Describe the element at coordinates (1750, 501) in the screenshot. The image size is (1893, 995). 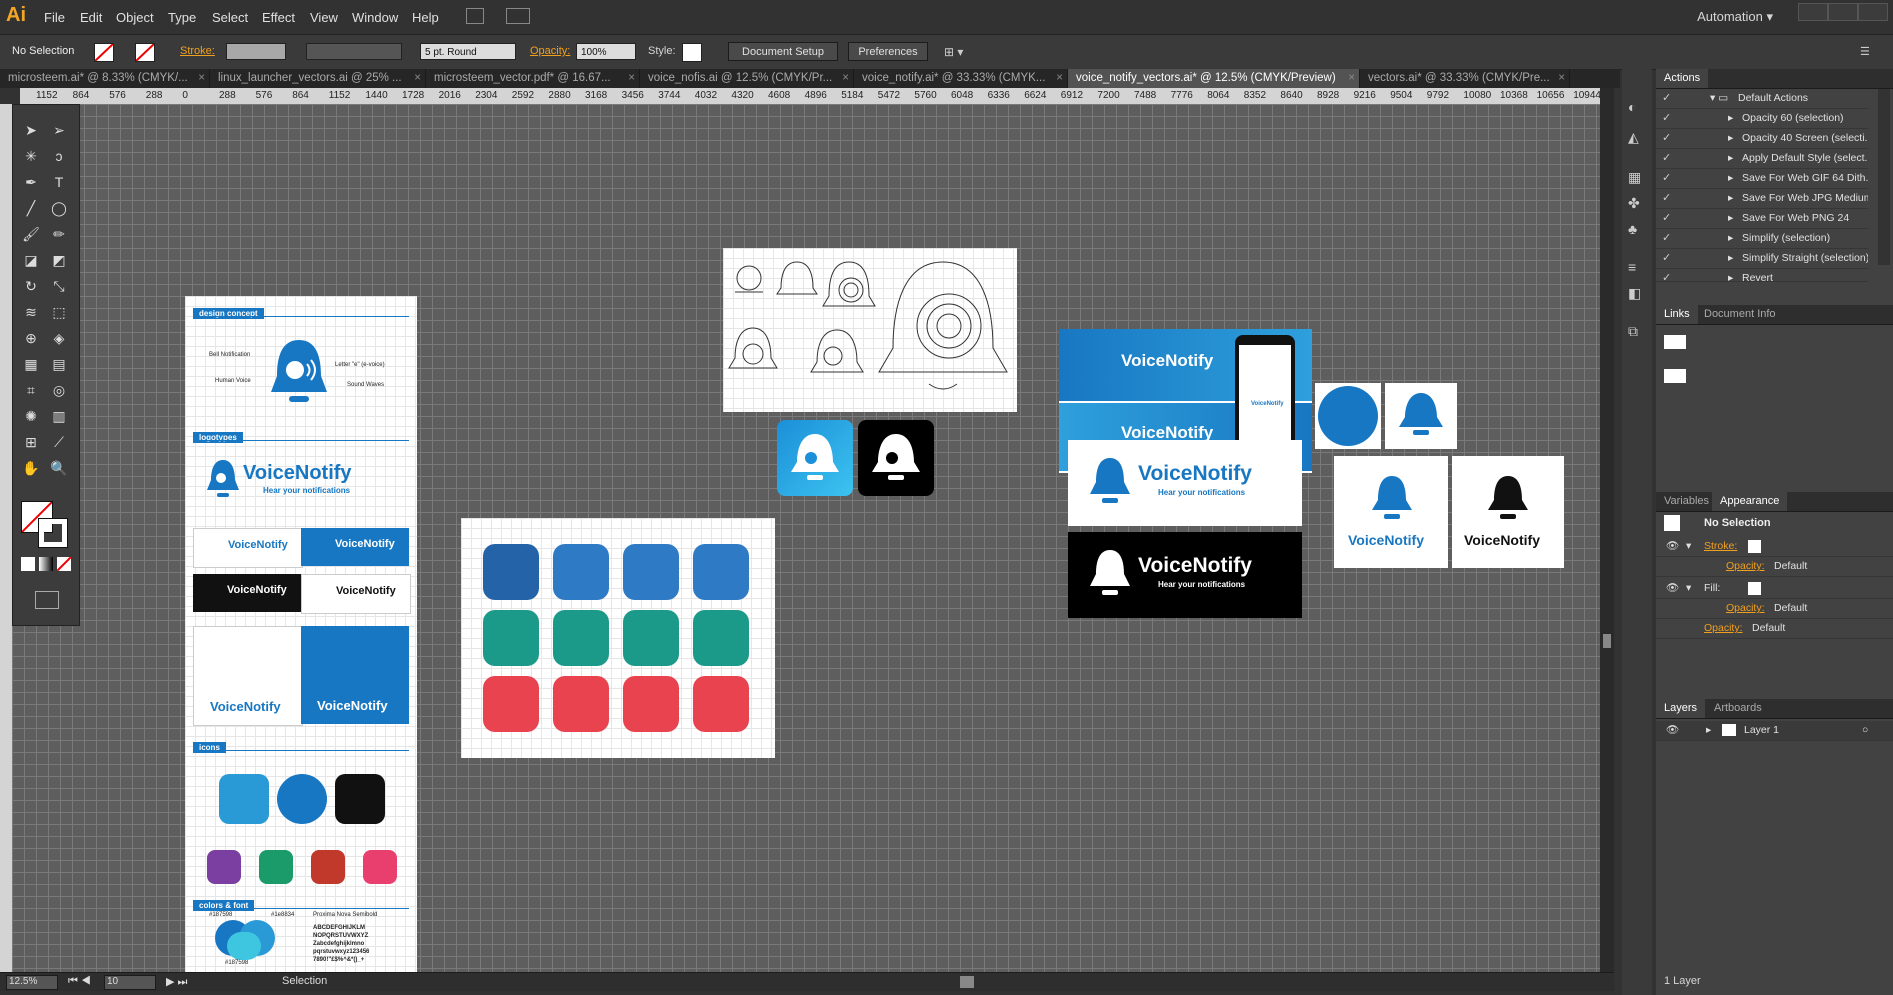
I see `tab-appearance: Appearance` at that location.